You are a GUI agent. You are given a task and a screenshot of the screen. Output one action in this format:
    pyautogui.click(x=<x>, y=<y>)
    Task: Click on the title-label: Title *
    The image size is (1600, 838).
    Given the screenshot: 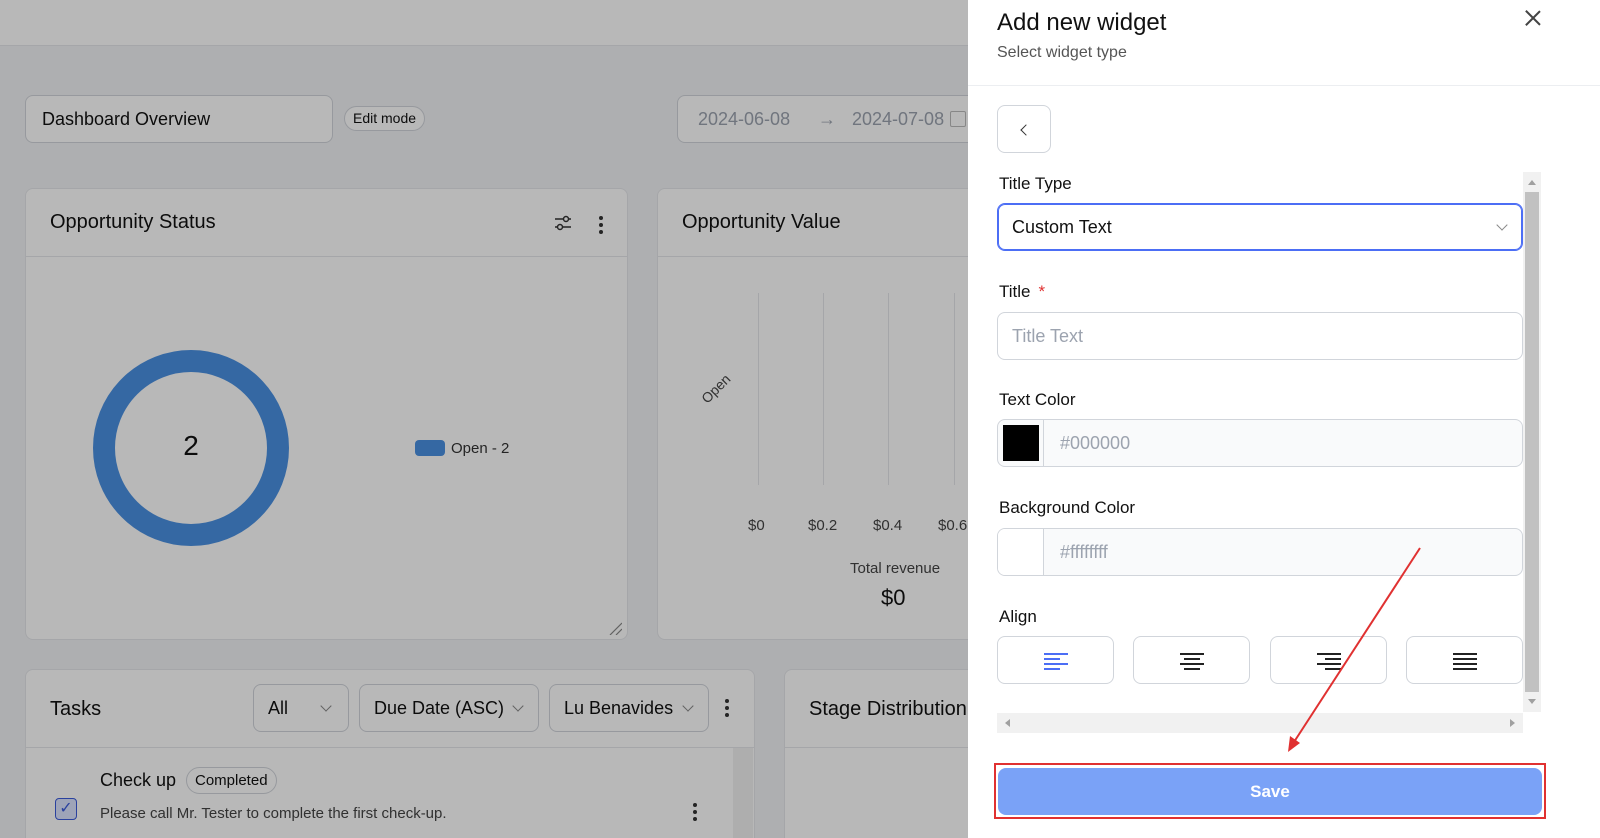 What is the action you would take?
    pyautogui.click(x=1022, y=292)
    